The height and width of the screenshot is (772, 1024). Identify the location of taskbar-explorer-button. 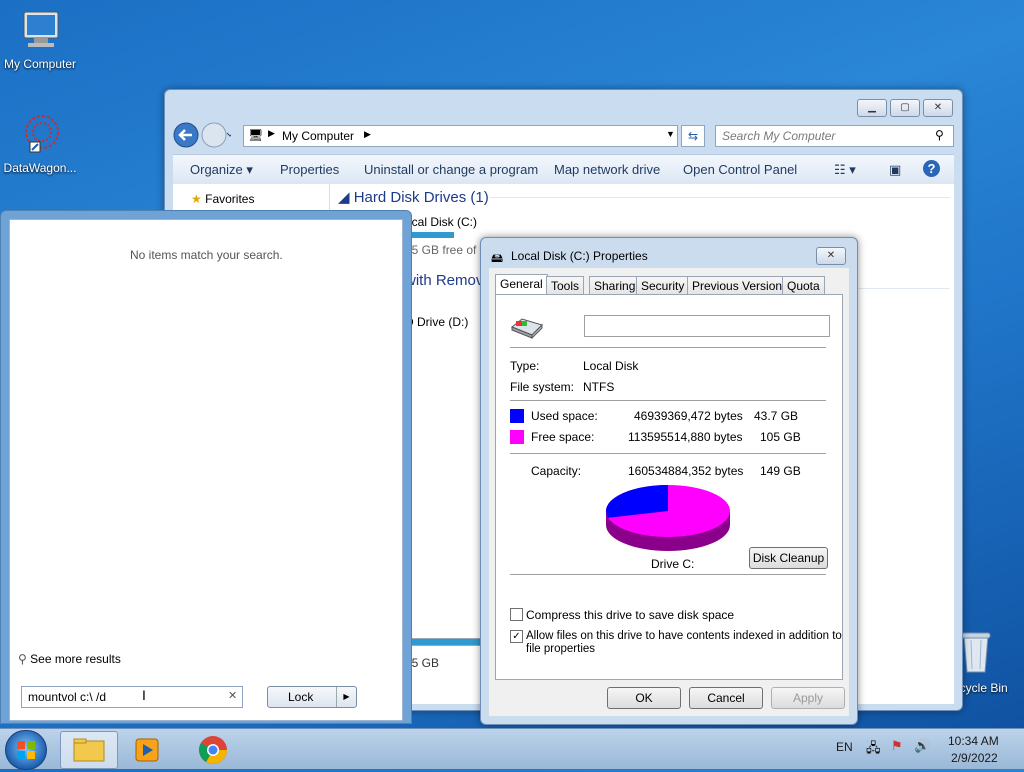
(89, 750).